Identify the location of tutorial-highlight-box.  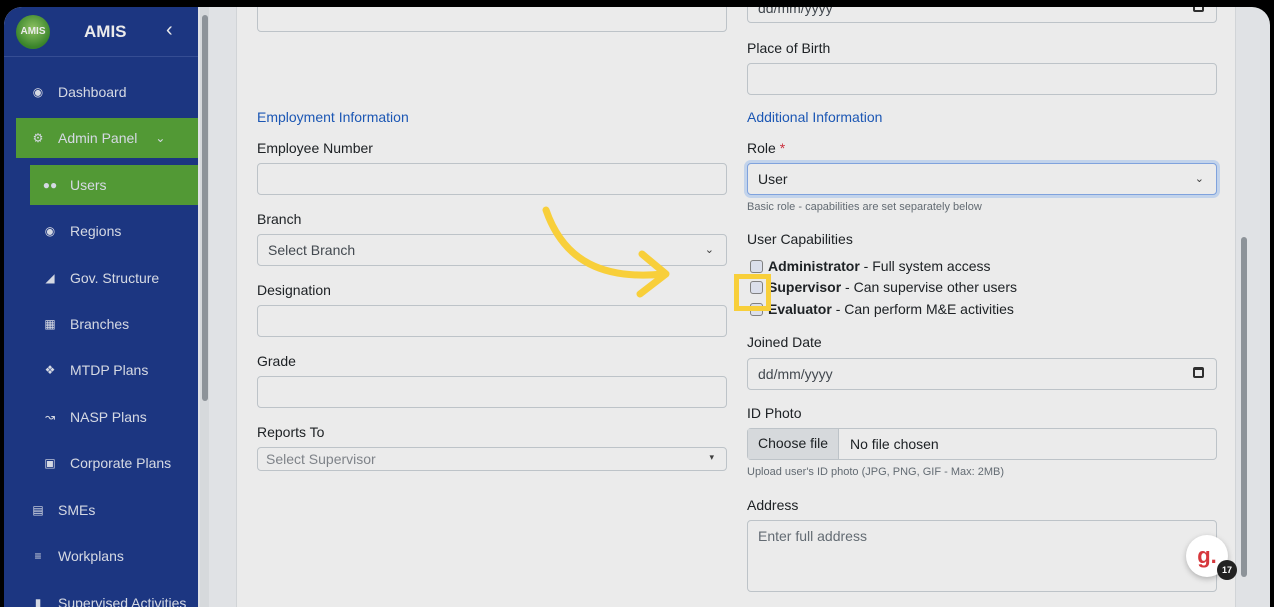
(752, 292).